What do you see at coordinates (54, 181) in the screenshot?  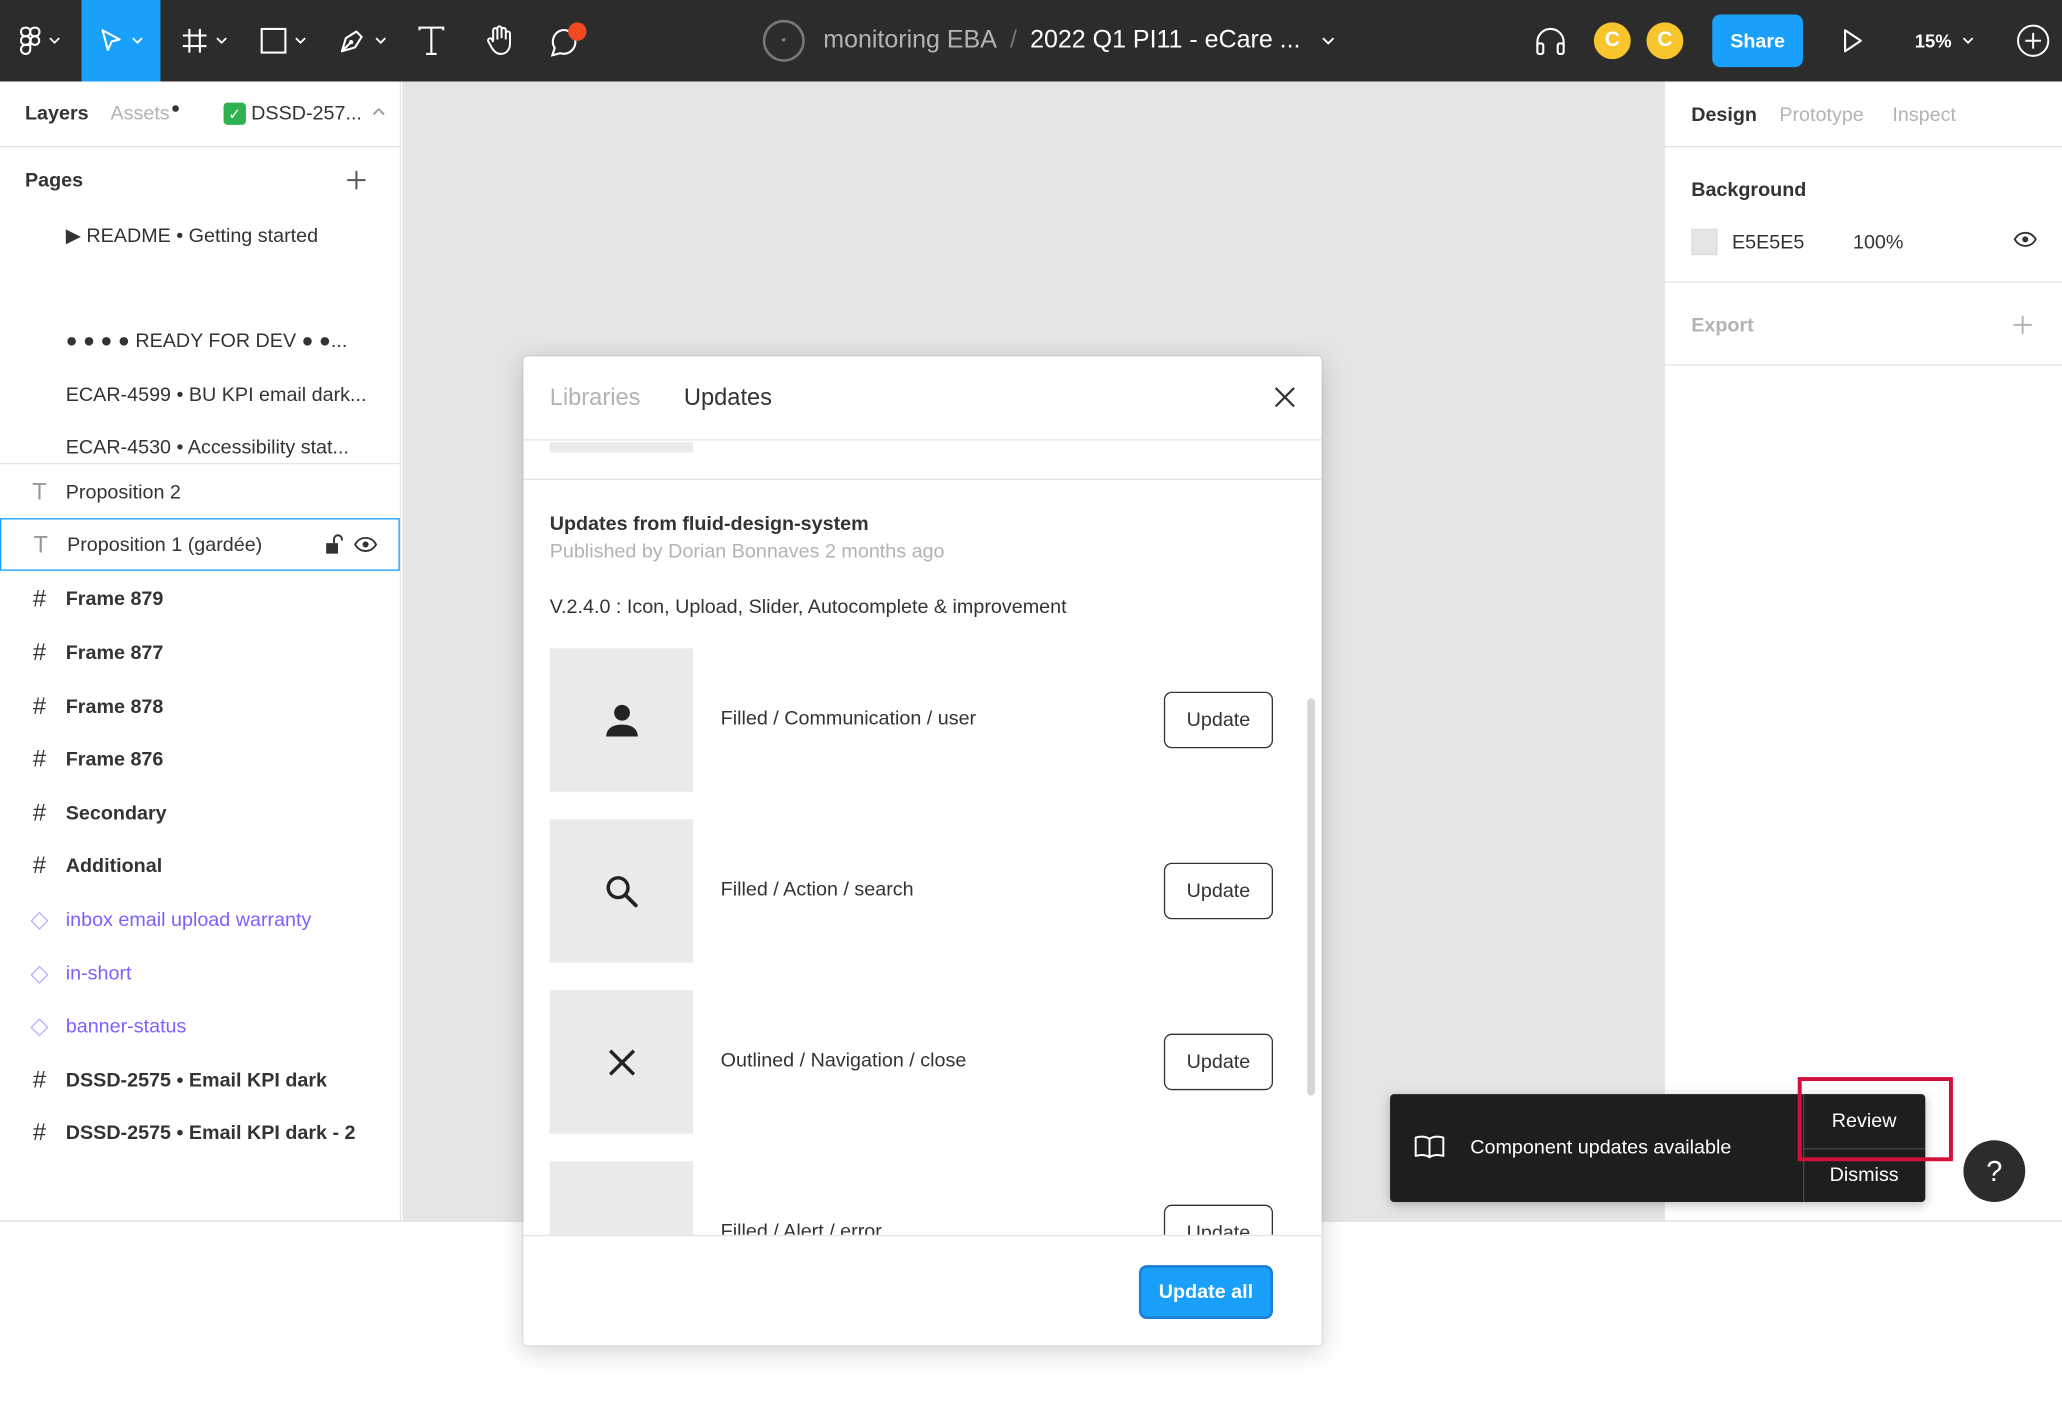 I see `pages-title: Pages` at bounding box center [54, 181].